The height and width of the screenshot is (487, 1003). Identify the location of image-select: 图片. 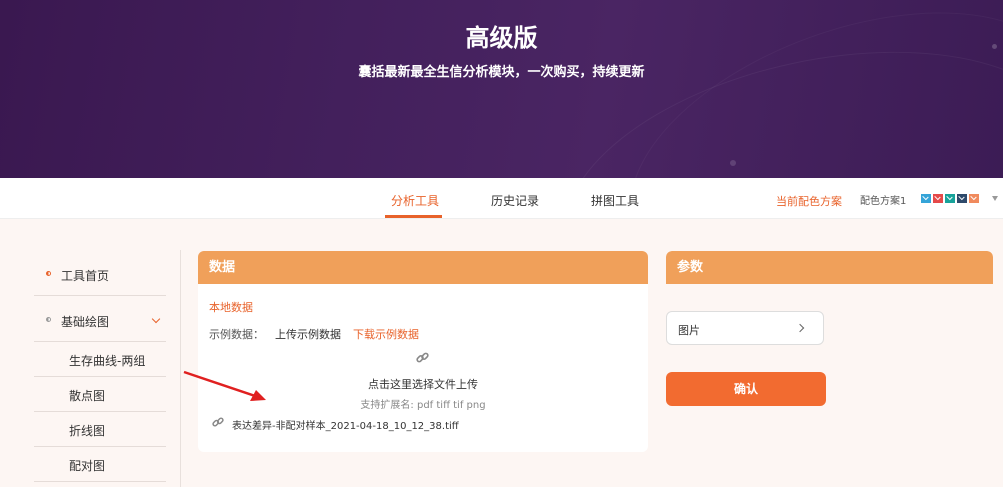
(745, 328).